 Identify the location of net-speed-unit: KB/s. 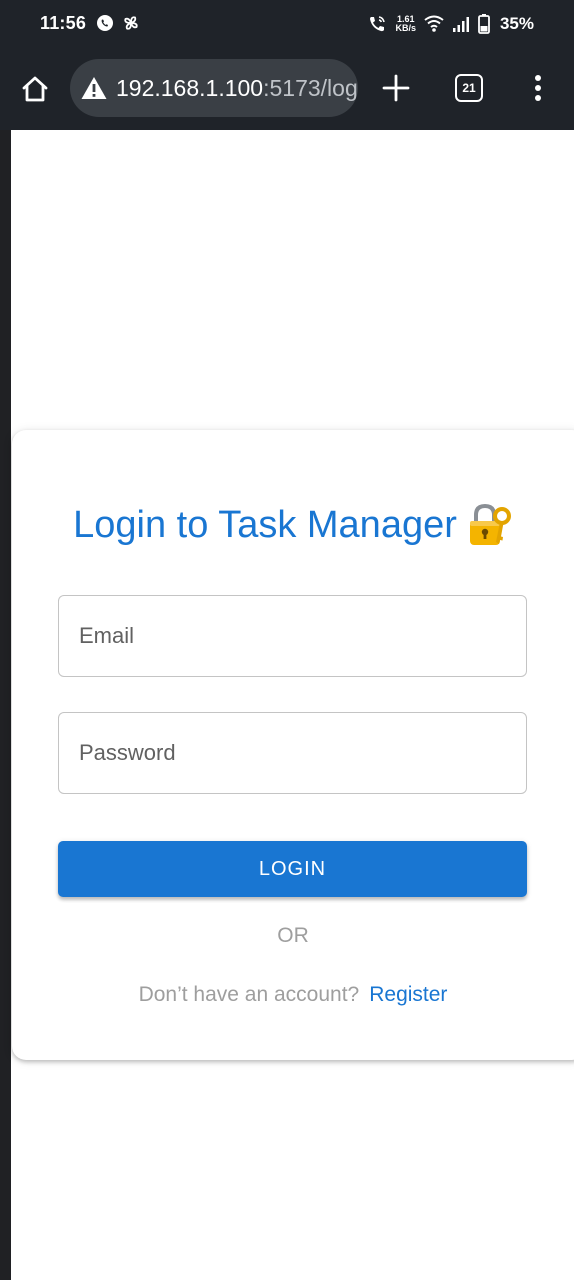
(405, 28).